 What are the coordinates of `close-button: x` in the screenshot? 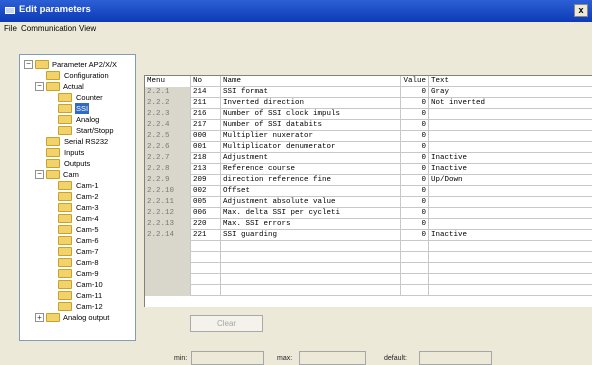 It's located at (581, 10).